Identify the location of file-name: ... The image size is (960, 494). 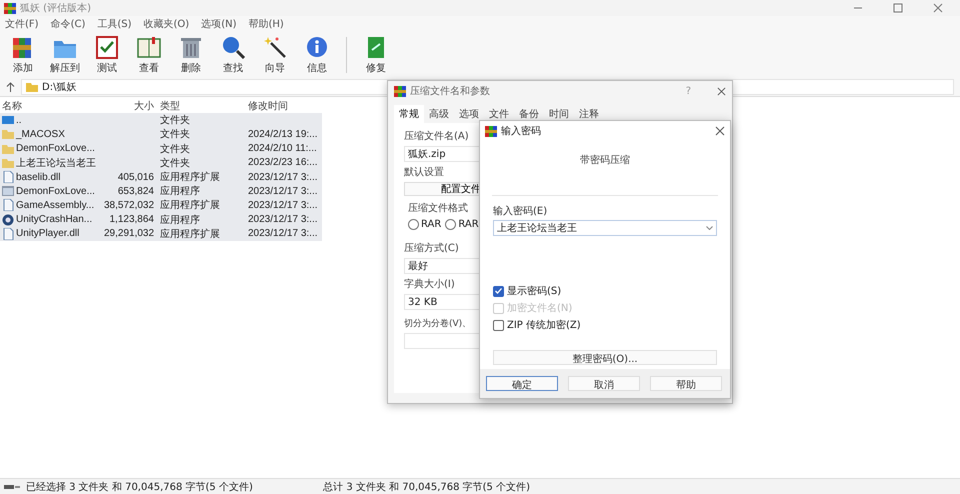
(19, 120).